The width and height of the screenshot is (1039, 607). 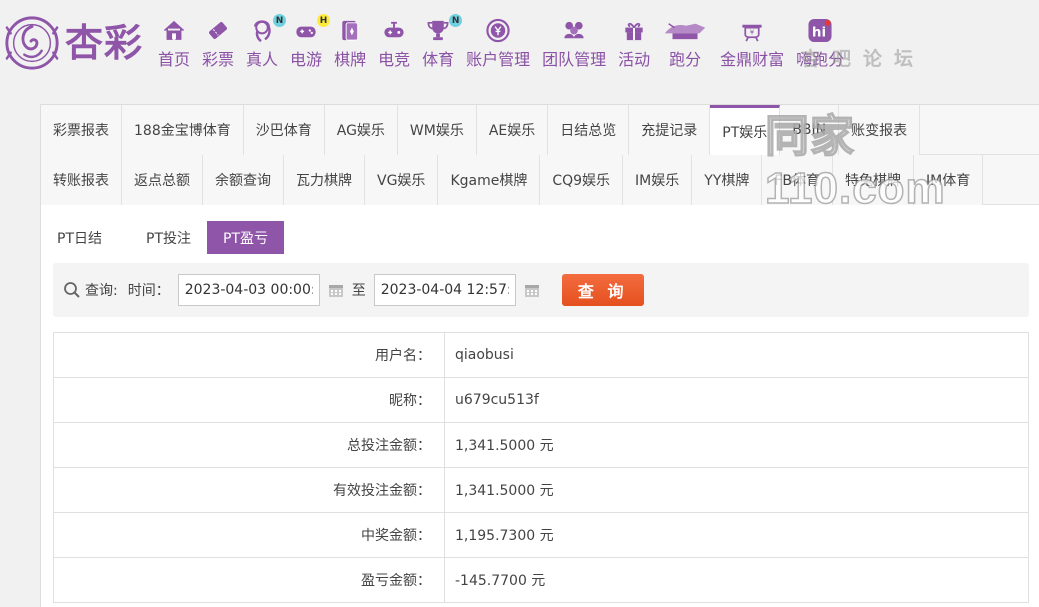 What do you see at coordinates (350, 59) in the screenshot?
I see `nav-label: 棋牌` at bounding box center [350, 59].